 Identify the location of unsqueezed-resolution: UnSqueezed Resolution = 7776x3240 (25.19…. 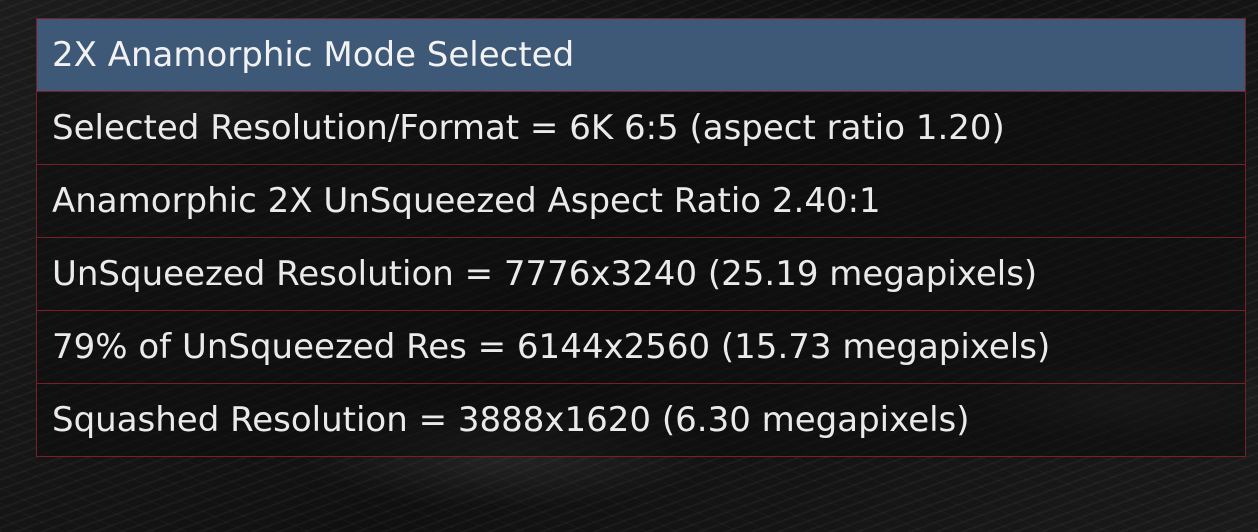
(641, 274).